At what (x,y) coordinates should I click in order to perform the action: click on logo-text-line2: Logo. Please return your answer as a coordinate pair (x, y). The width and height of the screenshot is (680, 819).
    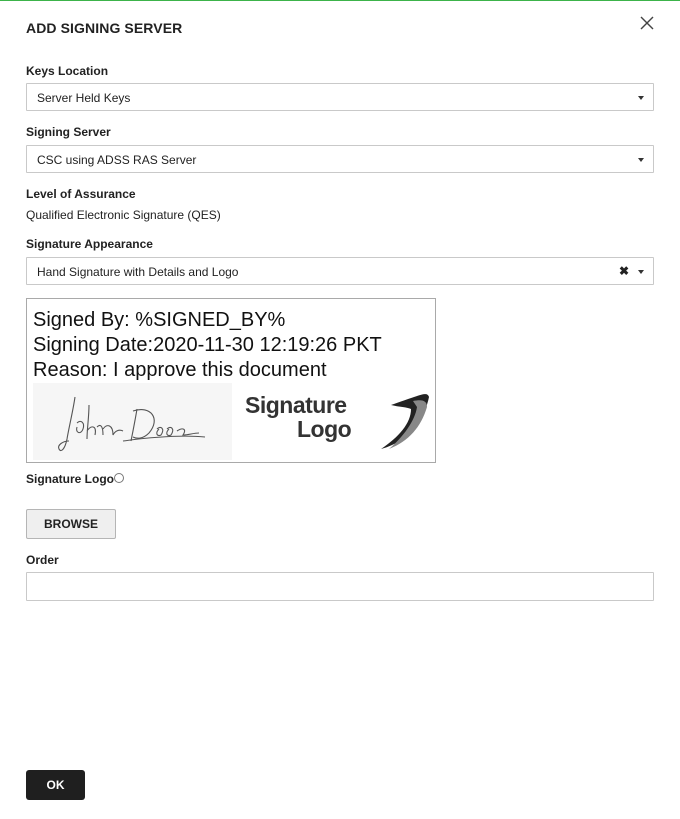
    Looking at the image, I should click on (324, 429).